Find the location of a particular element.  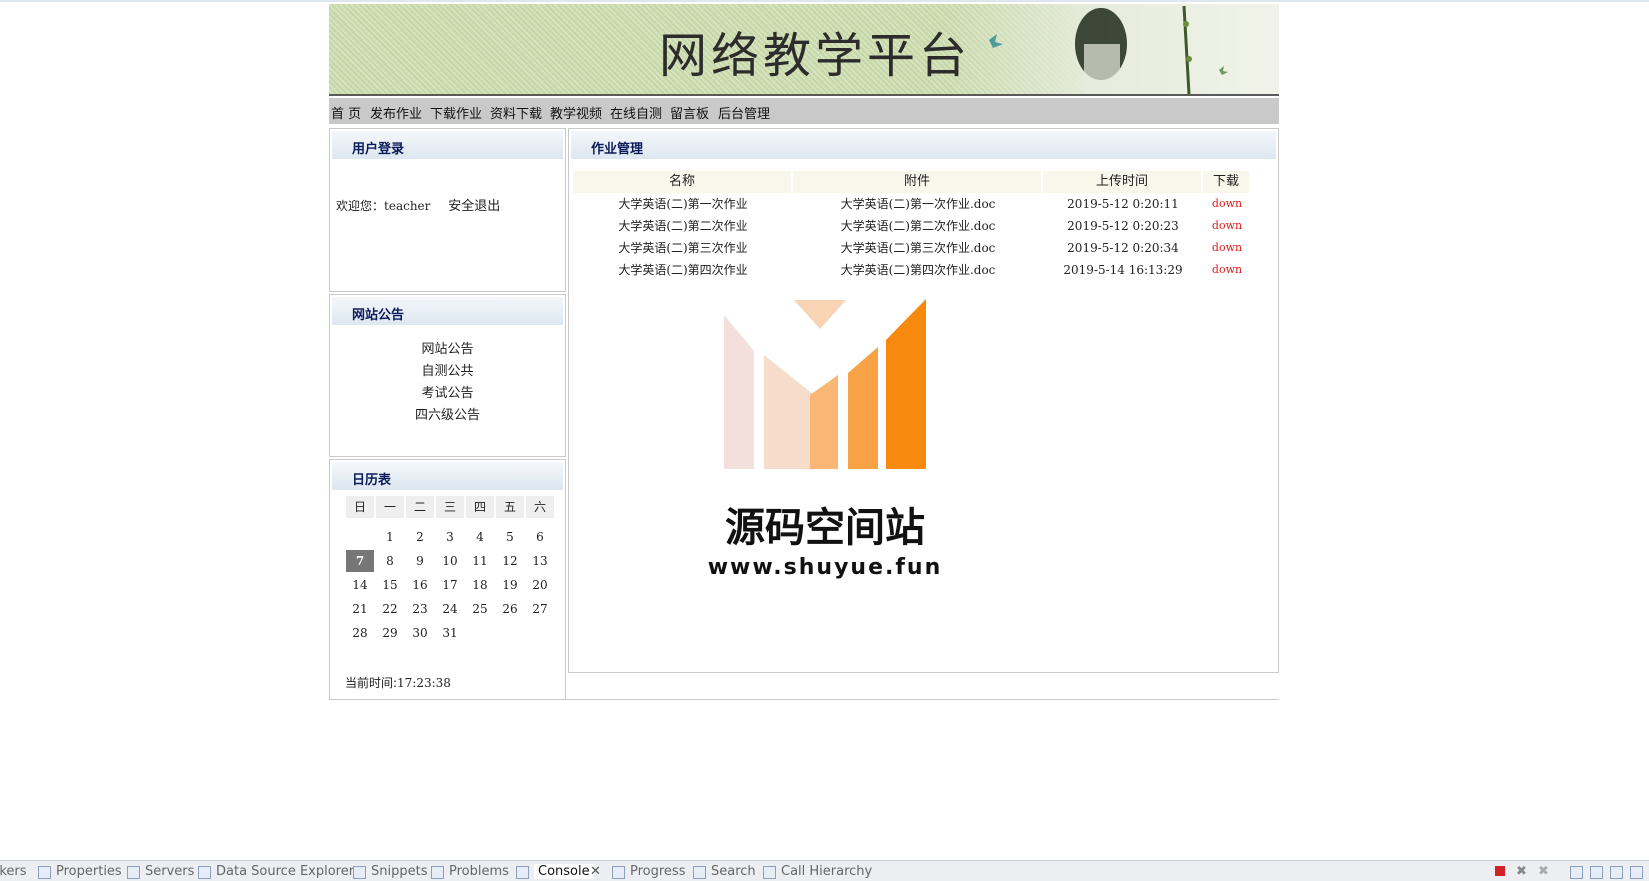

calendar-day: 11 is located at coordinates (480, 561).